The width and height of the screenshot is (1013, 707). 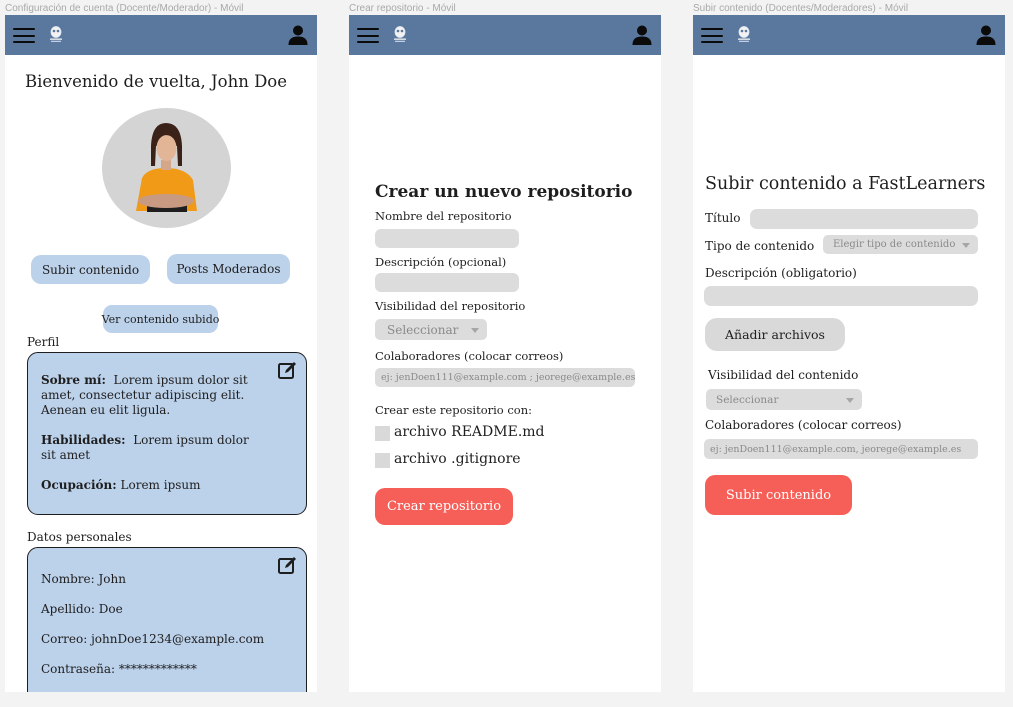 I want to click on about-me-label: Sobre mí:, so click(x=73, y=380).